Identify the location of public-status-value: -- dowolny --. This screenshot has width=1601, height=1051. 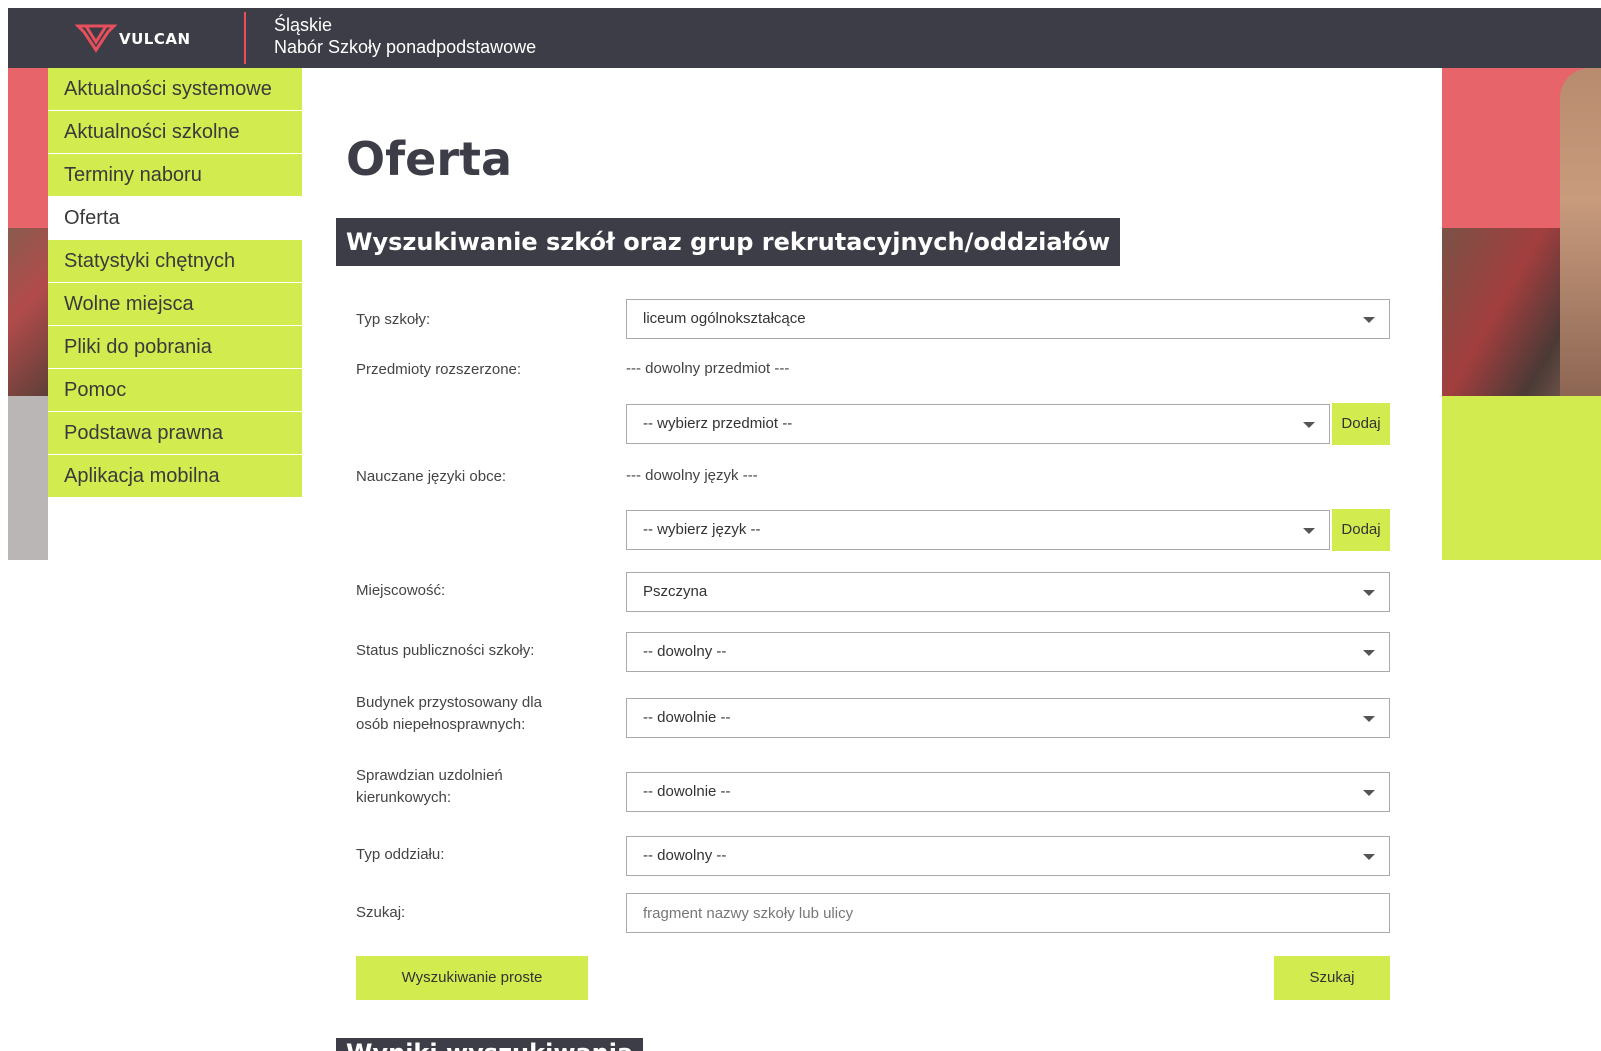
(685, 651).